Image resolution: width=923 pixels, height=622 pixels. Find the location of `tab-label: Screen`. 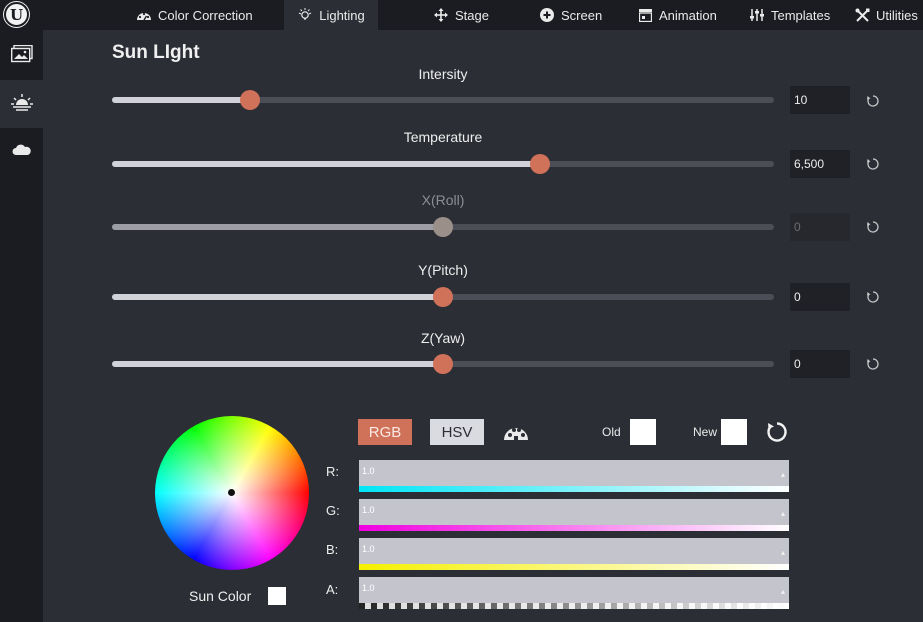

tab-label: Screen is located at coordinates (582, 15).